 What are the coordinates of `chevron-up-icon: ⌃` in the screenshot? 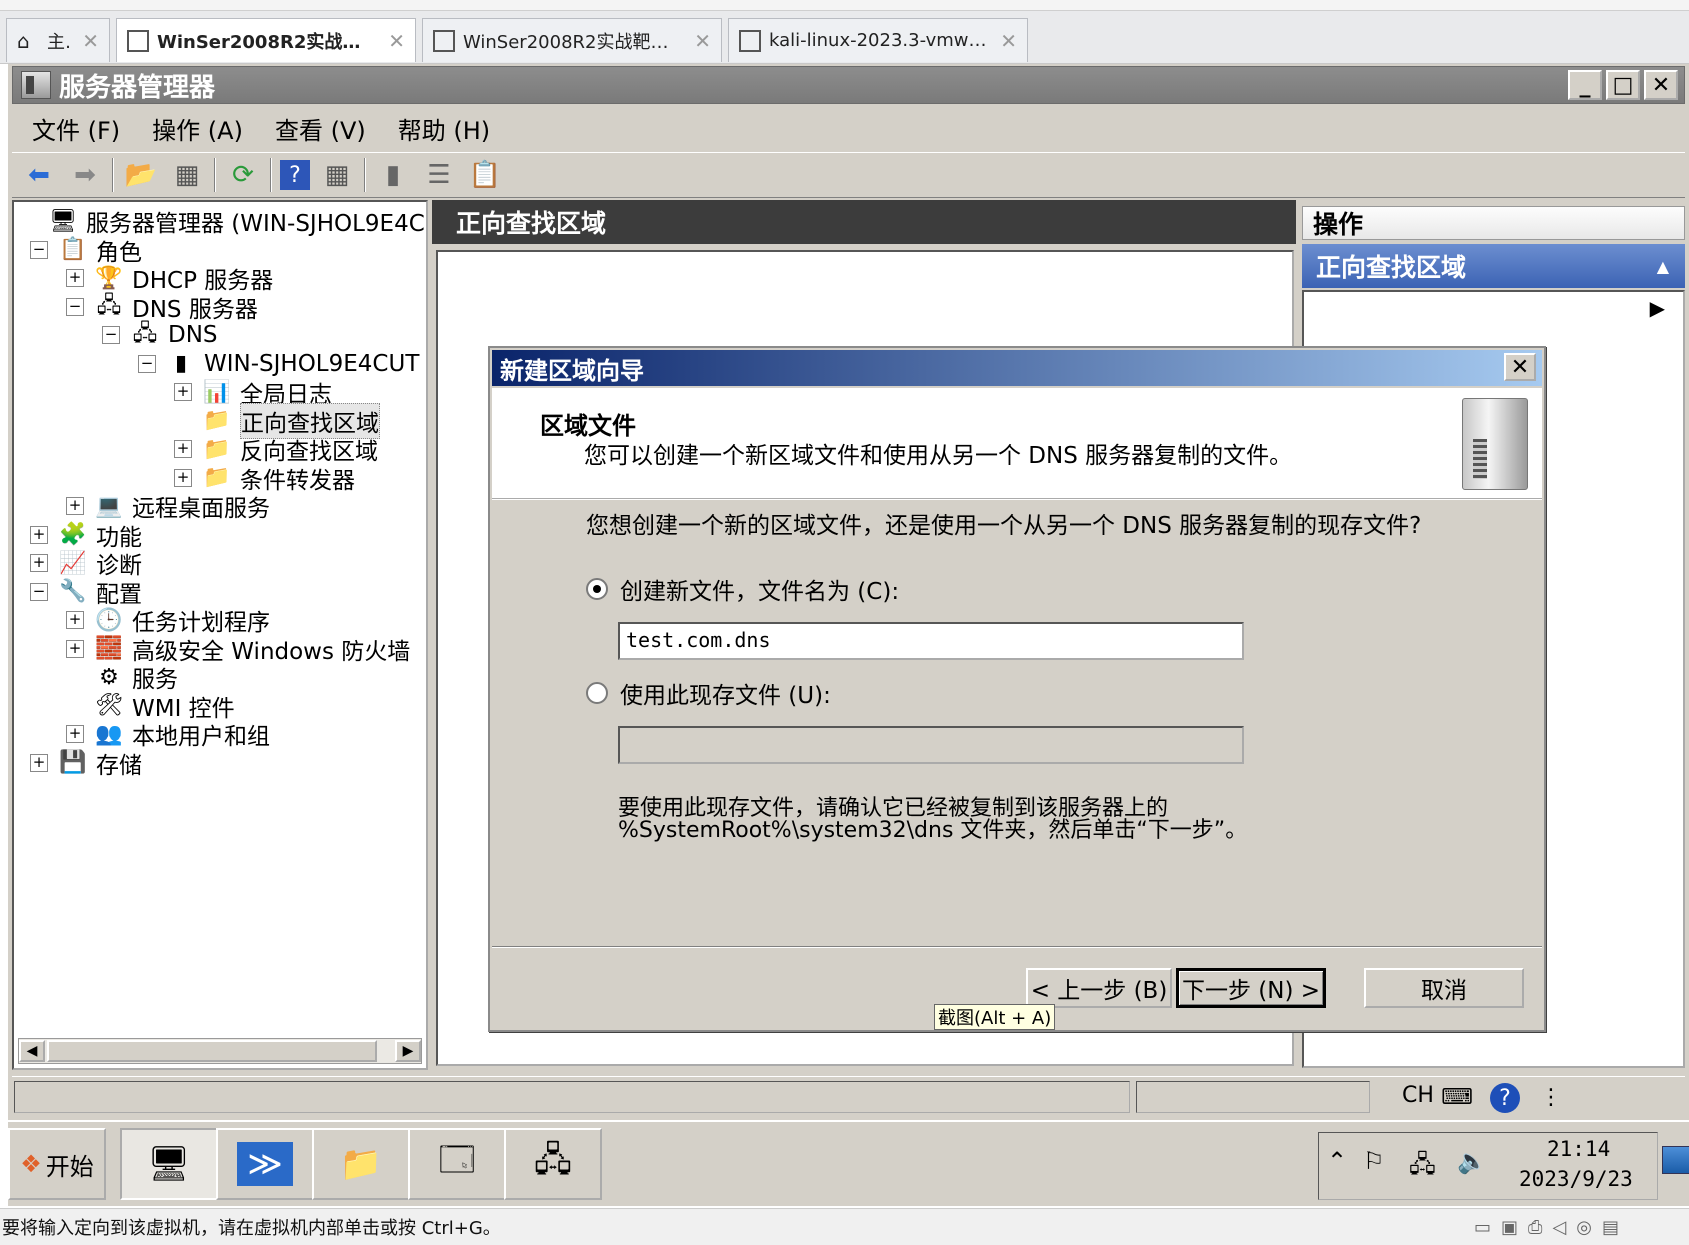 It's located at (1337, 1161).